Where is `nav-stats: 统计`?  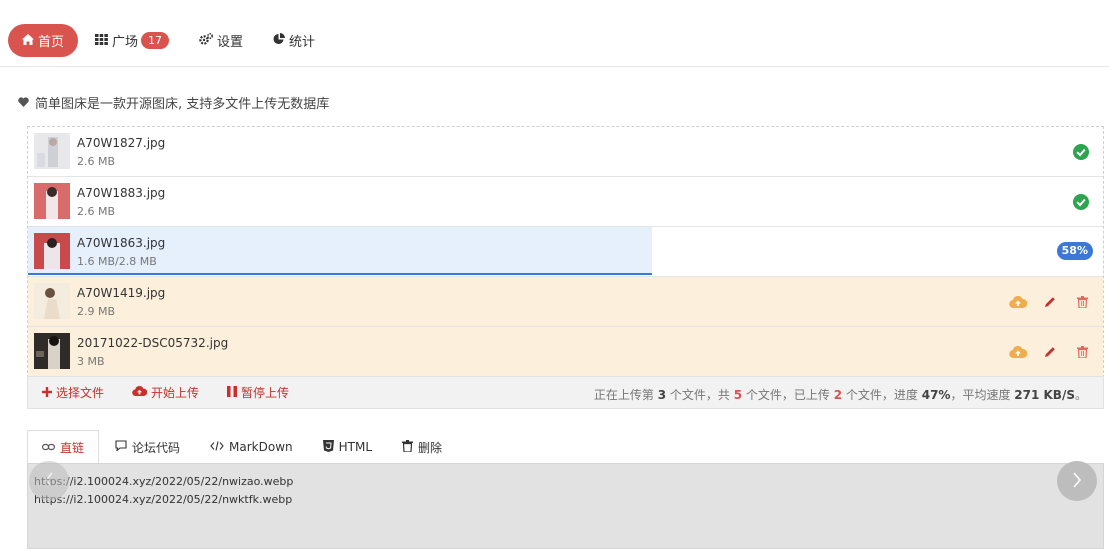 nav-stats: 统计 is located at coordinates (294, 40).